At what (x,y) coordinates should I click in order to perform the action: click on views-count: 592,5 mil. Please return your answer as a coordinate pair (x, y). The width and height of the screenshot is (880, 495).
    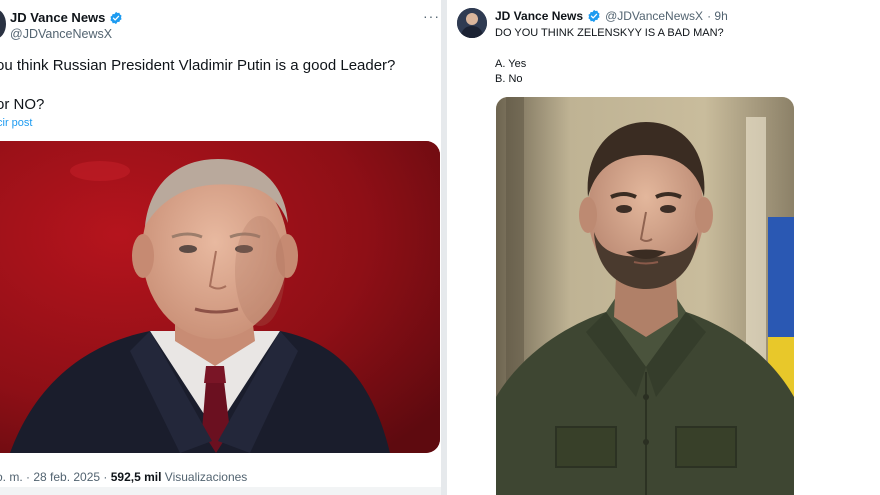
    Looking at the image, I should click on (136, 477).